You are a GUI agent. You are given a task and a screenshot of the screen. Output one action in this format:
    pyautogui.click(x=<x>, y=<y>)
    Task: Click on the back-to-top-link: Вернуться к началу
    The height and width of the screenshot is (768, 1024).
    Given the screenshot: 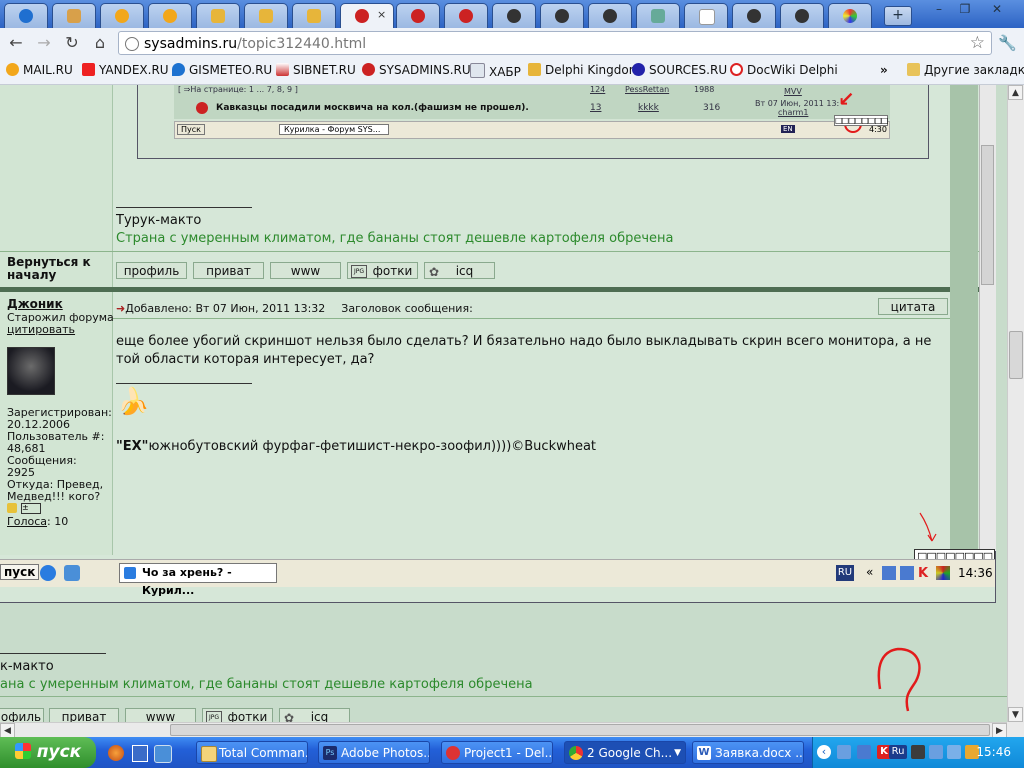 What is the action you would take?
    pyautogui.click(x=57, y=269)
    